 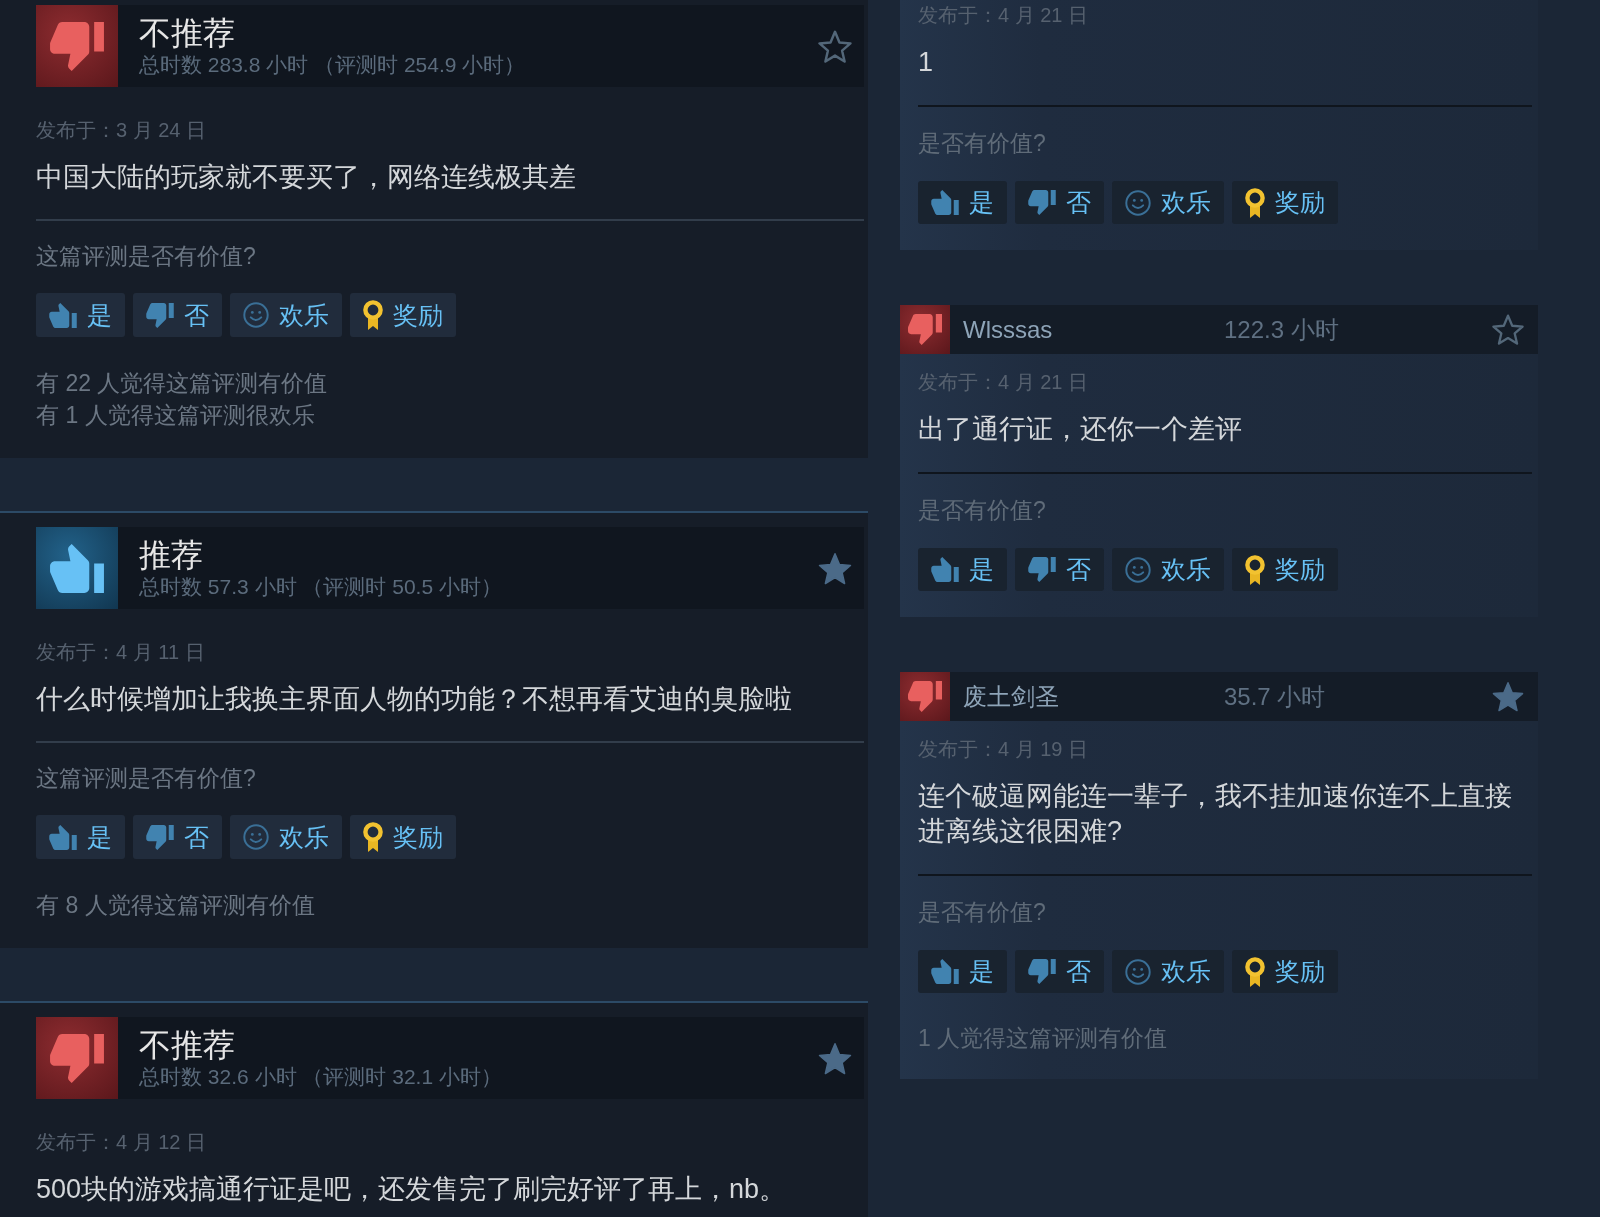 I want to click on playtime-text: 总时数 57.3 小时 （评测时 50.5 小时）, so click(x=320, y=586).